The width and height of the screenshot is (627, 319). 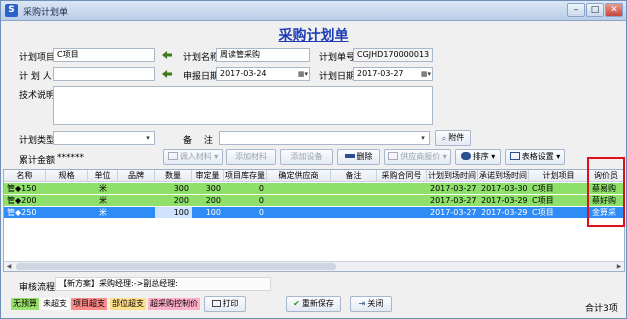 I want to click on plan-date-field: 2017-03-27 ▦▾, so click(x=393, y=74).